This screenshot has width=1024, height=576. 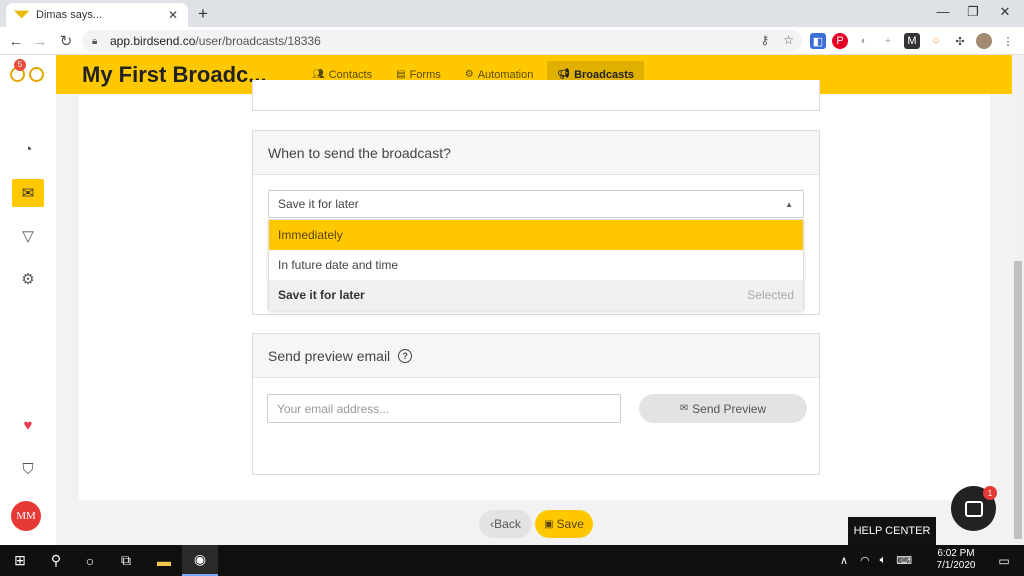 I want to click on cortana-icon: ○, so click(x=90, y=560).